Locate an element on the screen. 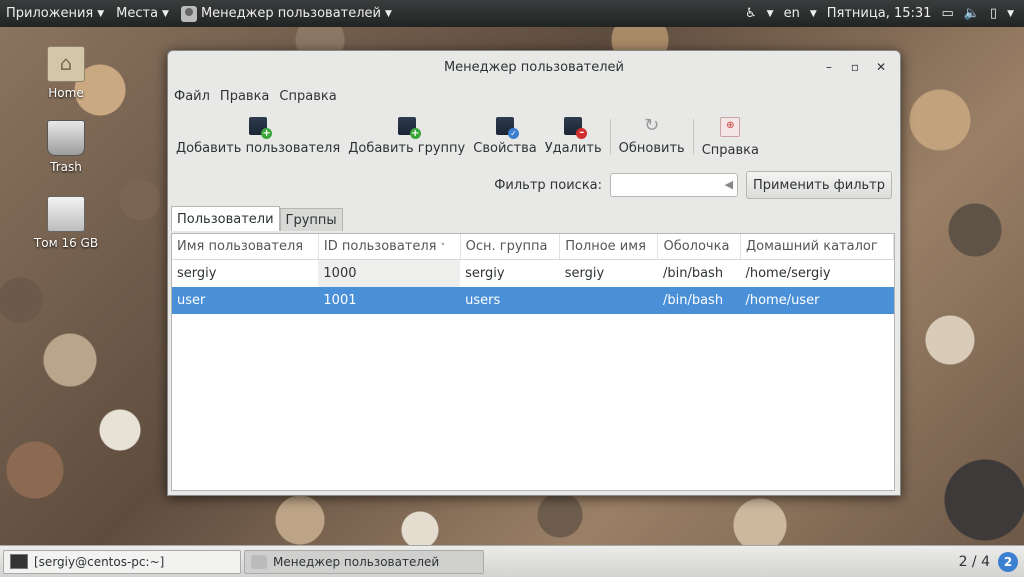 The width and height of the screenshot is (1024, 577). desktop-icon-label: Том 16 GB is located at coordinates (66, 243).